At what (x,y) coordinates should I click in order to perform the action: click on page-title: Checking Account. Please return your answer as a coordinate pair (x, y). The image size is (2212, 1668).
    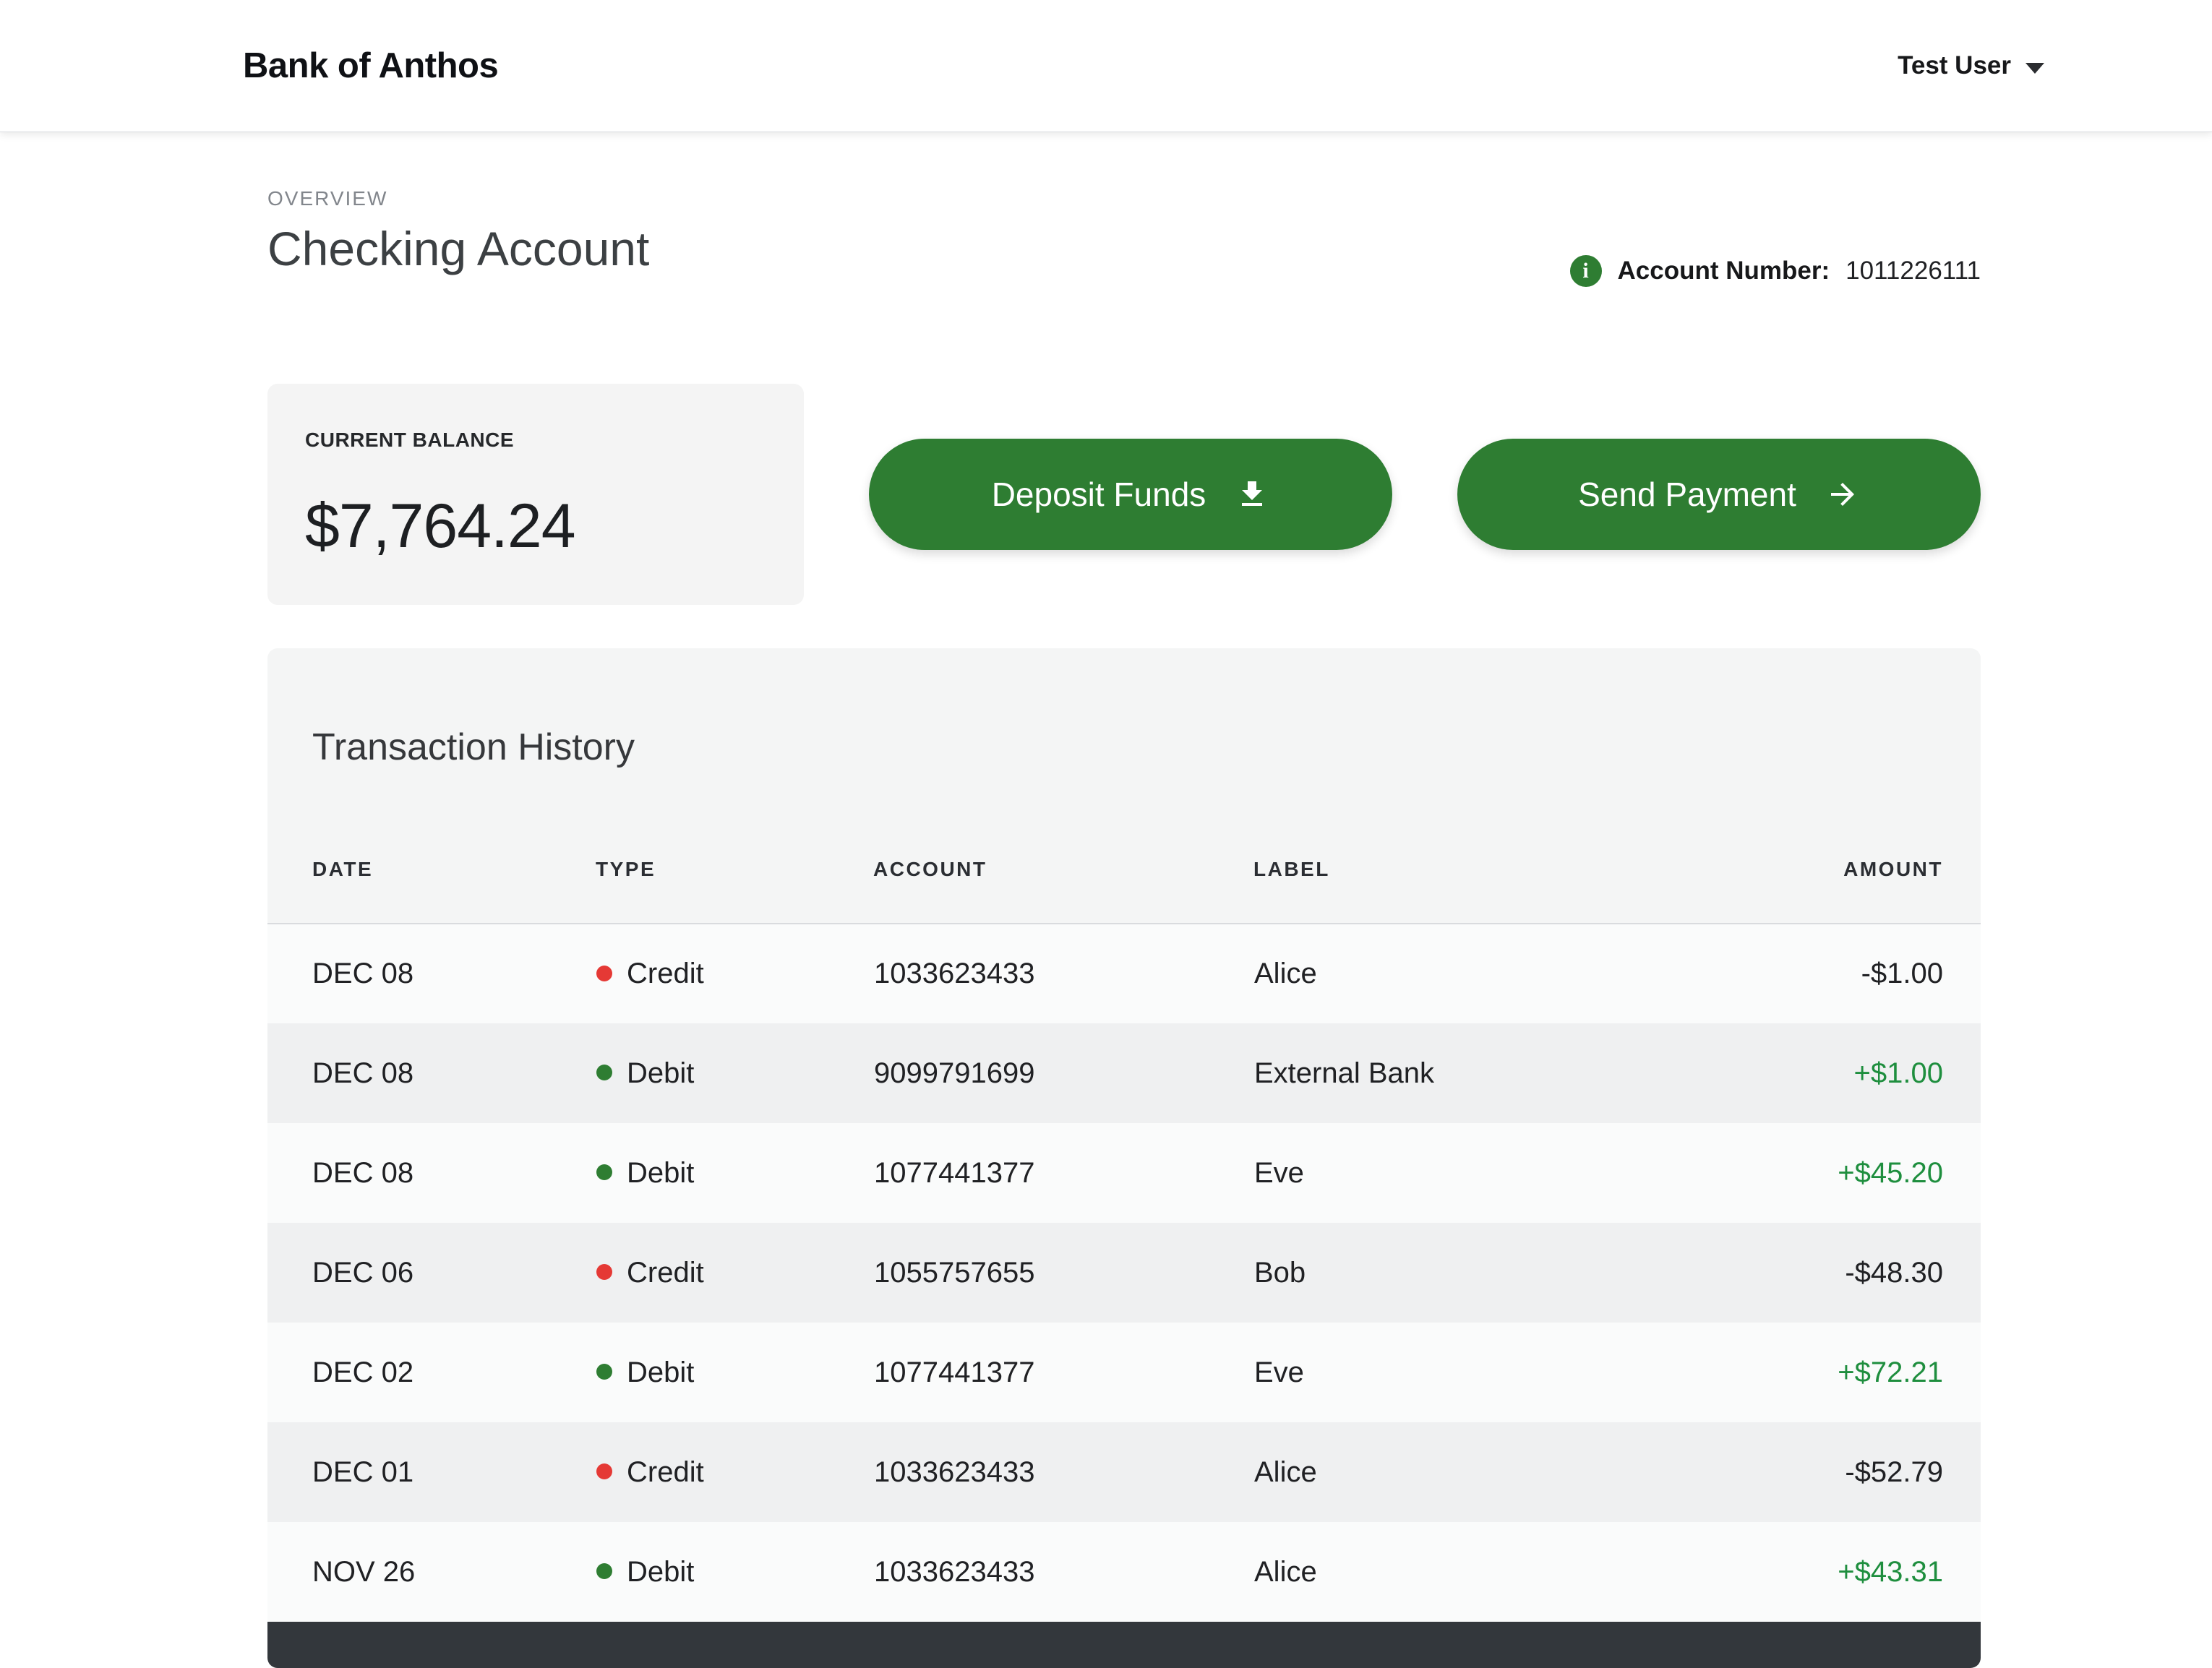
    Looking at the image, I should click on (459, 249).